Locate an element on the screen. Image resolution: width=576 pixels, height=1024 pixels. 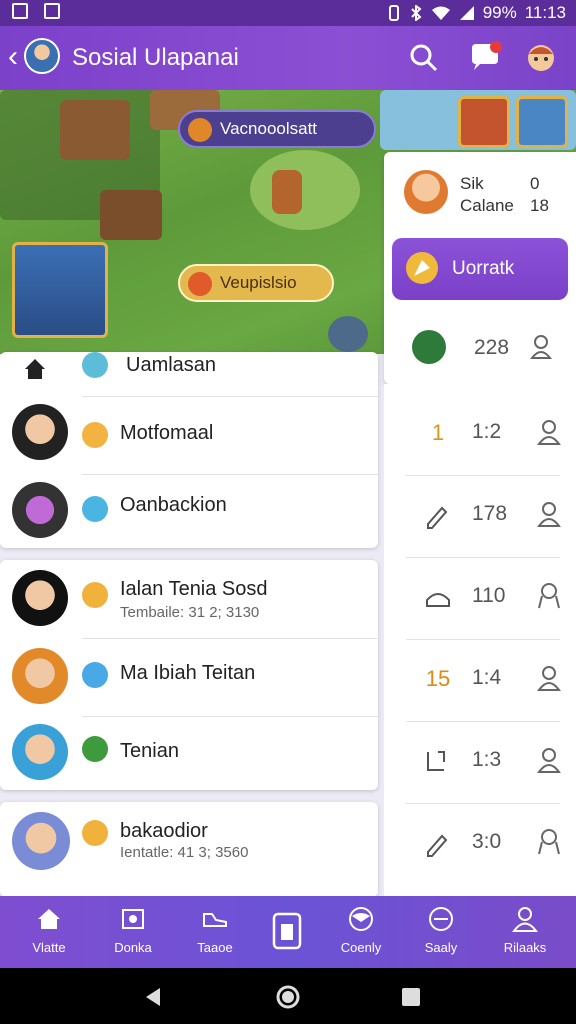
badge-emoji-icon is located at coordinates (95, 365).